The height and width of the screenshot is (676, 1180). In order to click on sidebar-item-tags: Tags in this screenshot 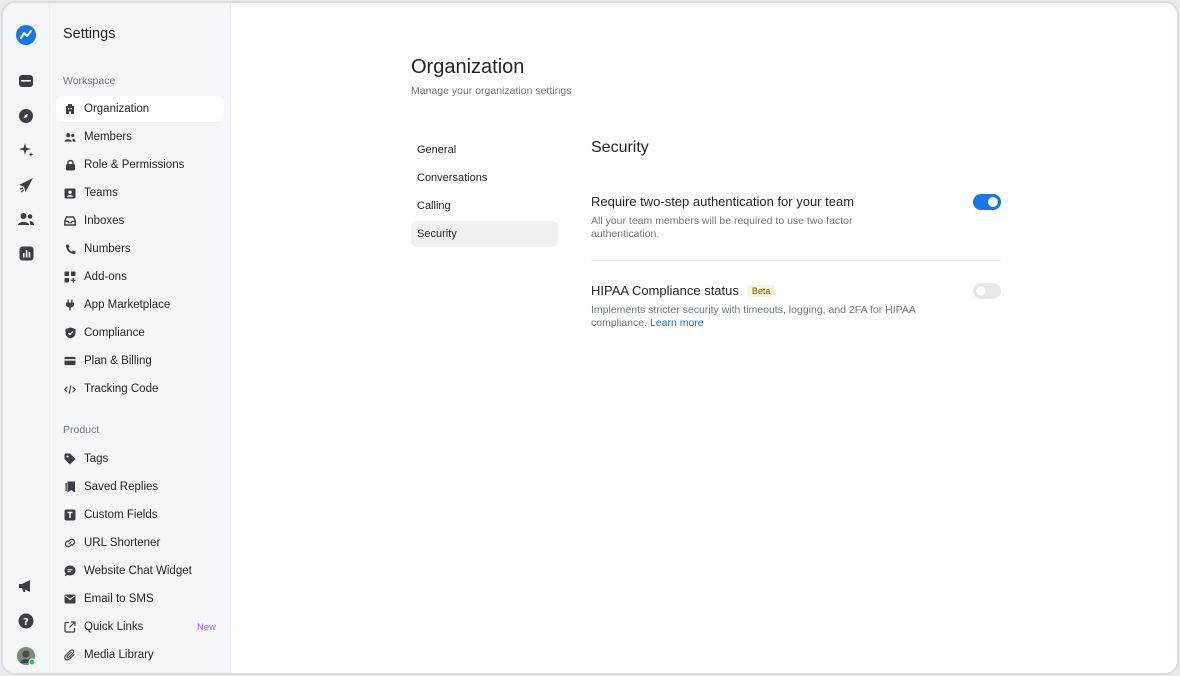, I will do `click(140, 459)`.